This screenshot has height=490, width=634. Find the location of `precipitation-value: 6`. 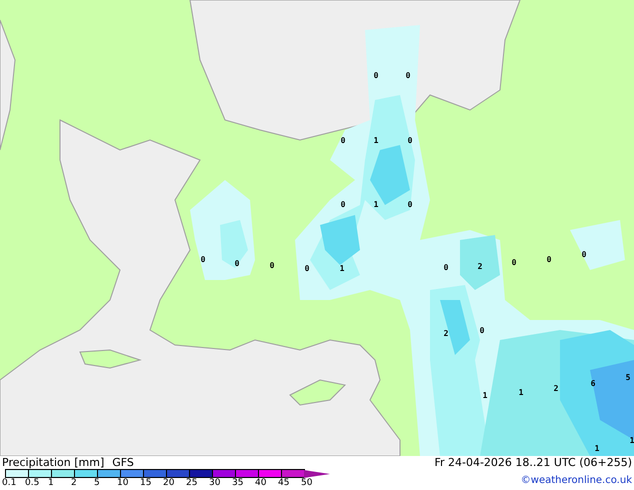

precipitation-value: 6 is located at coordinates (593, 383).